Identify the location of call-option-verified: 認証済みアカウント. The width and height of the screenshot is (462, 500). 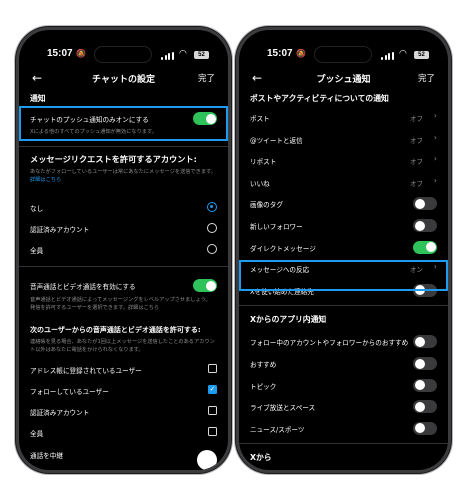
(123, 411).